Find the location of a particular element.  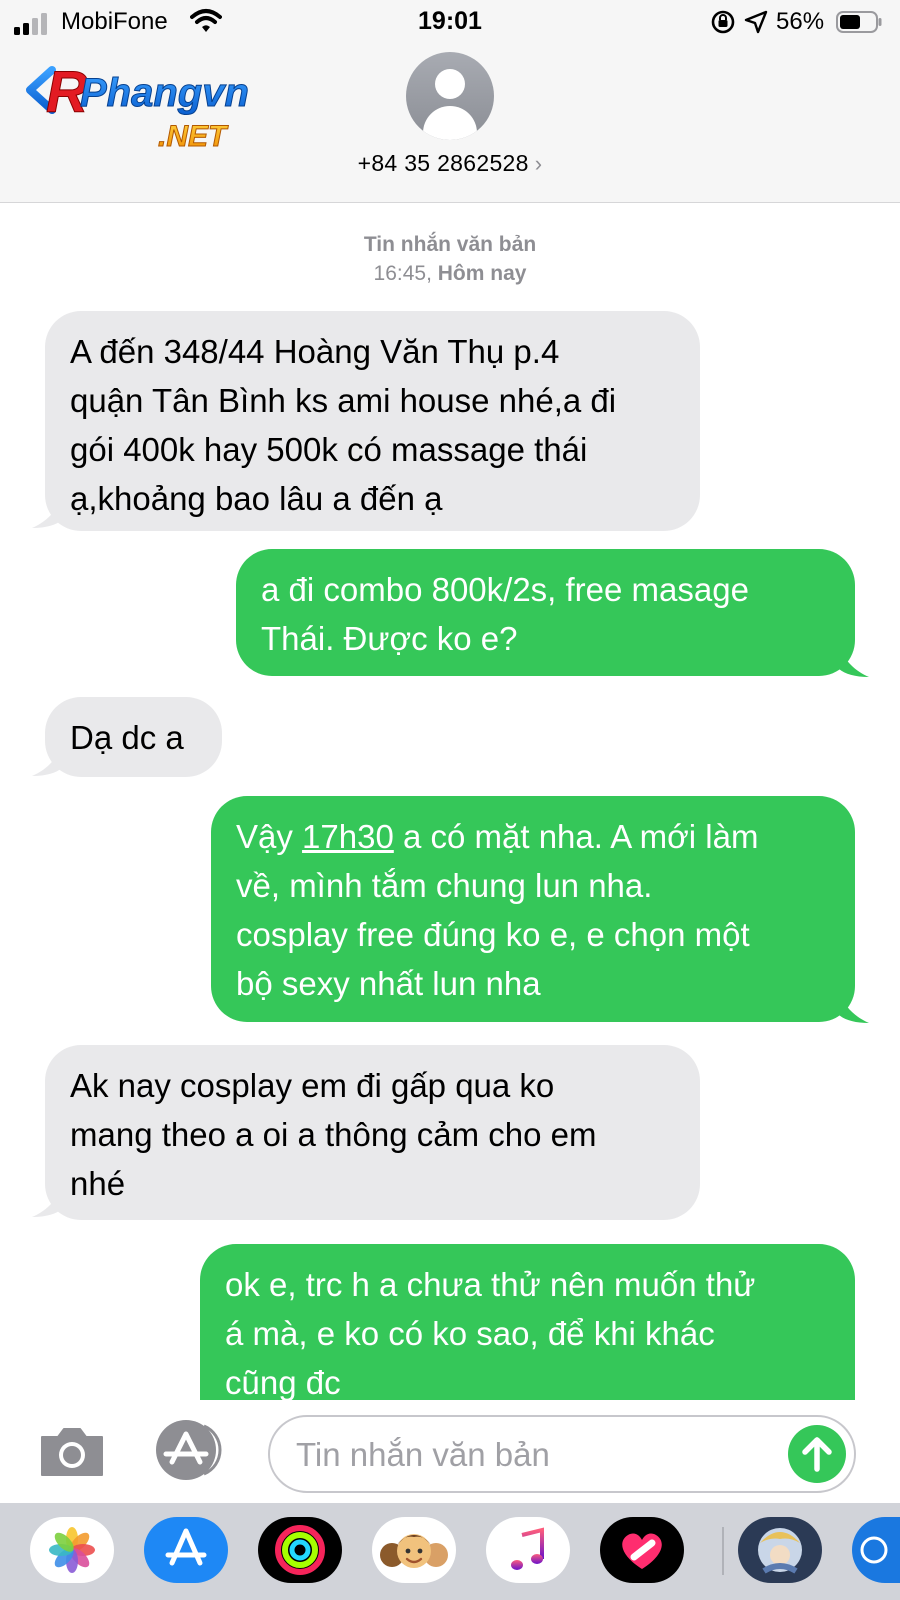

contact-avatar is located at coordinates (450, 96).